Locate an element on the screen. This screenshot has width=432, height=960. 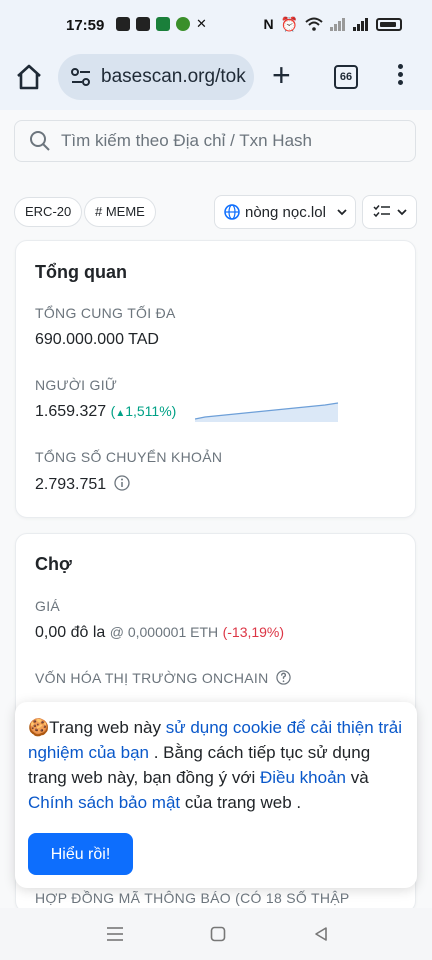
home-nav-icon is located at coordinates (218, 934).